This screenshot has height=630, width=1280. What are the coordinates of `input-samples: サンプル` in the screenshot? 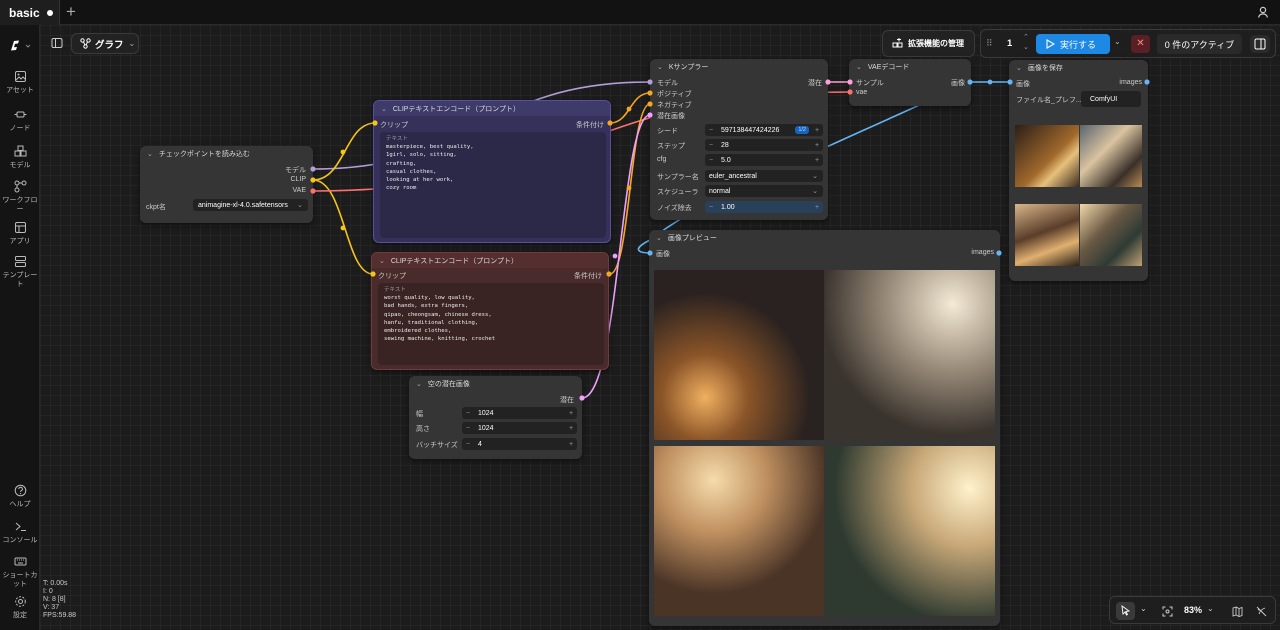 It's located at (870, 83).